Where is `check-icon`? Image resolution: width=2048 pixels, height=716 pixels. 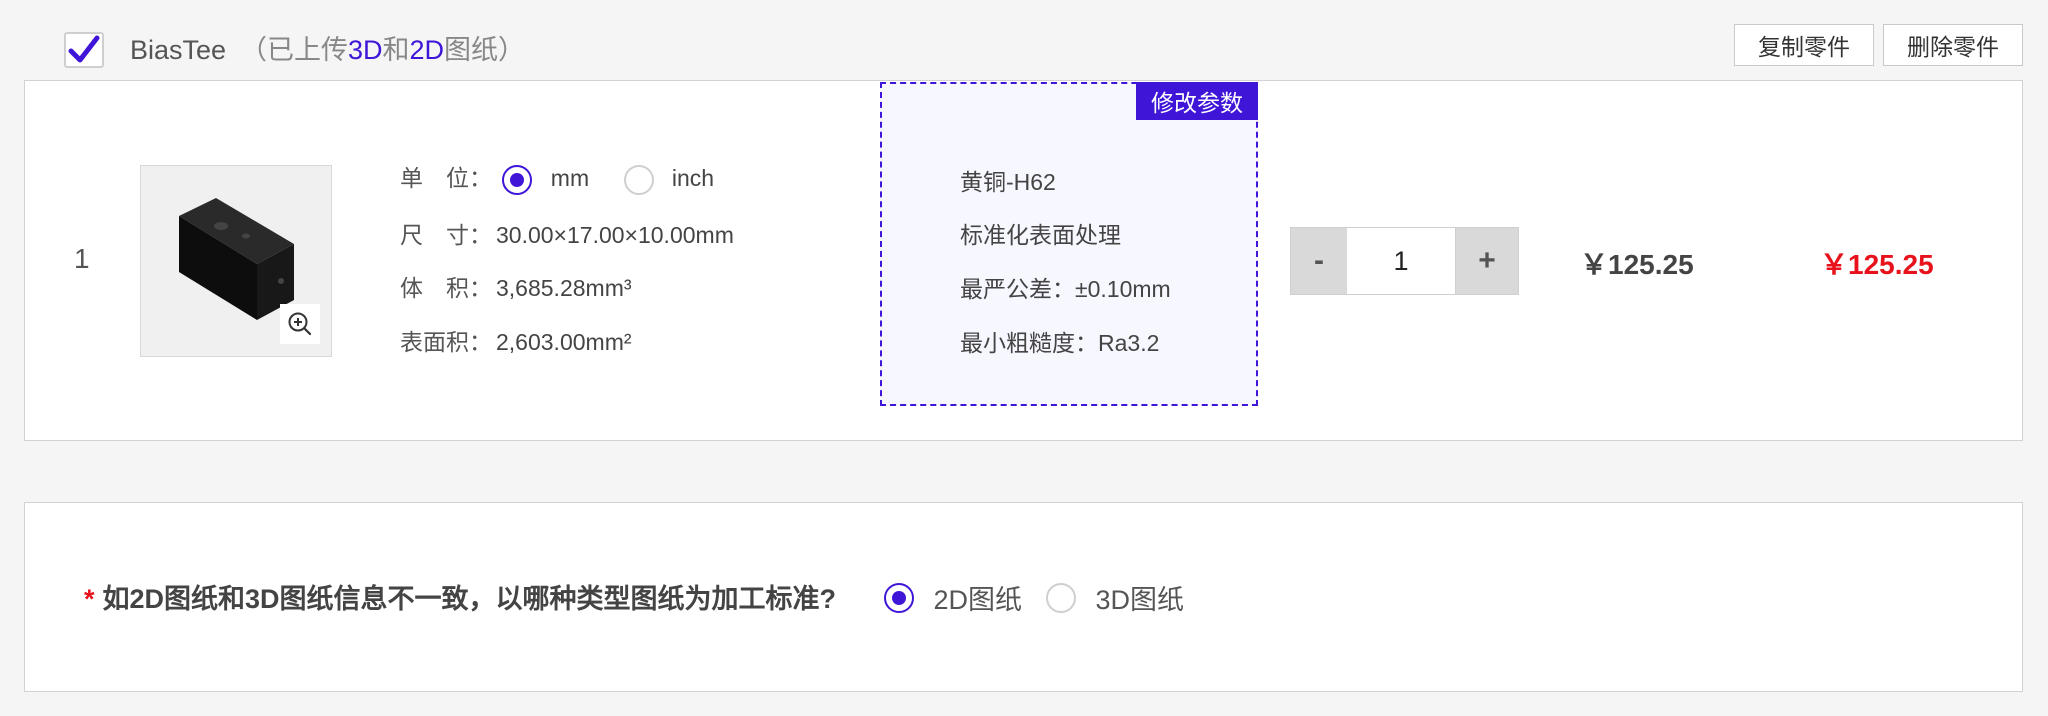 check-icon is located at coordinates (84, 49).